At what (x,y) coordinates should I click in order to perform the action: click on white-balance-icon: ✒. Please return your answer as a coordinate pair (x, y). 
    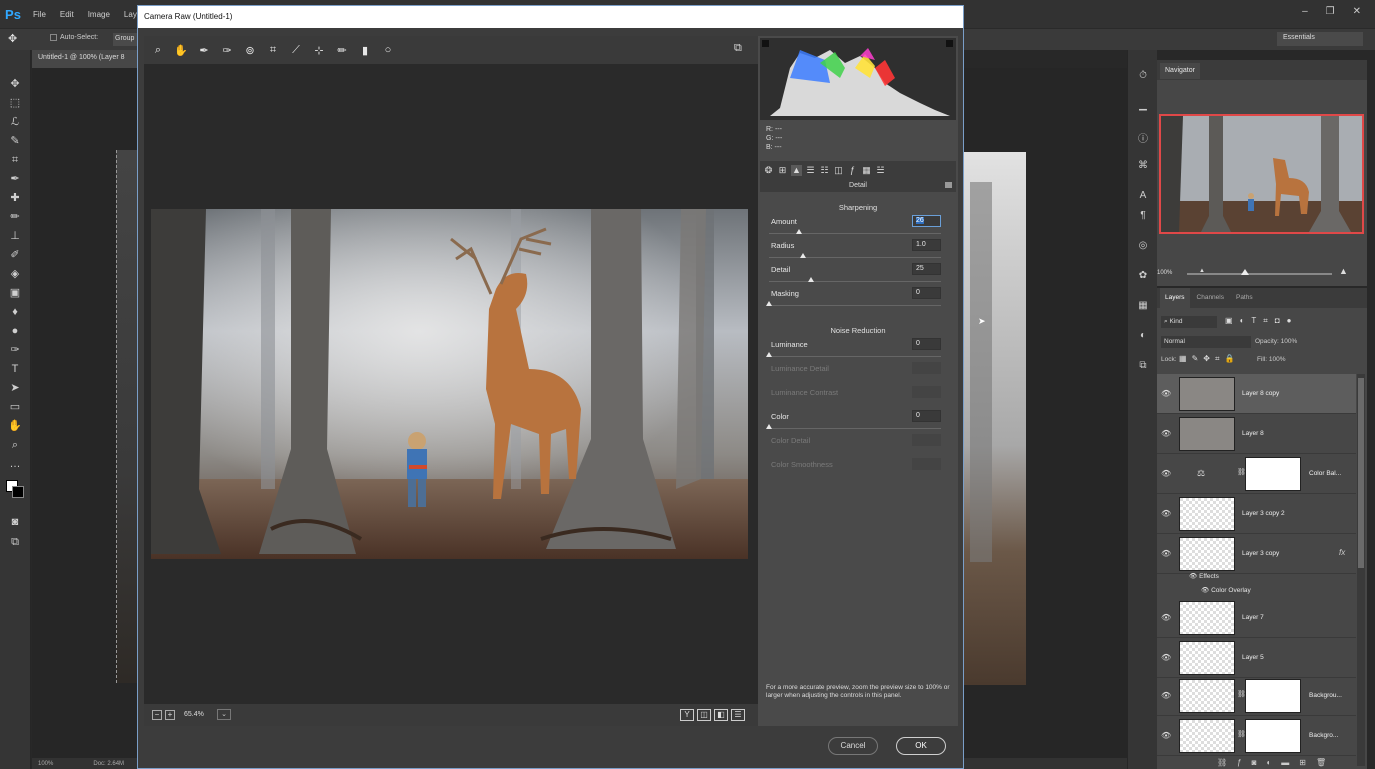
    Looking at the image, I should click on (204, 50).